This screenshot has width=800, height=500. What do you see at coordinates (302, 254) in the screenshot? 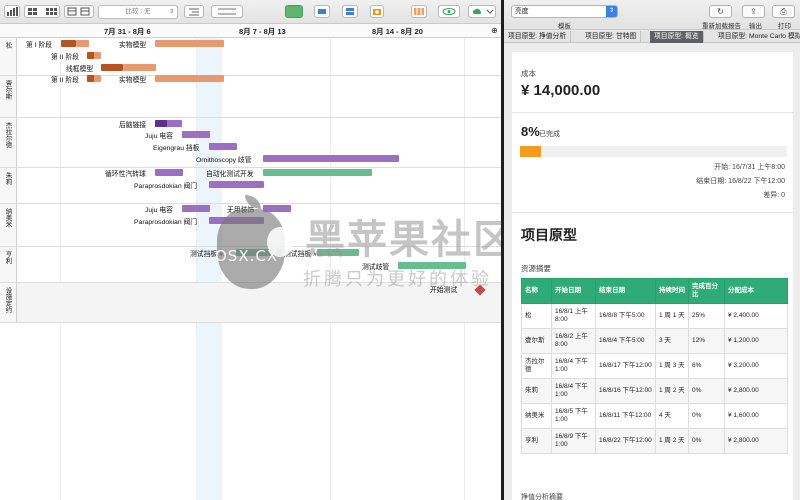
I see `task-label: 测试挡板 #2` at bounding box center [302, 254].